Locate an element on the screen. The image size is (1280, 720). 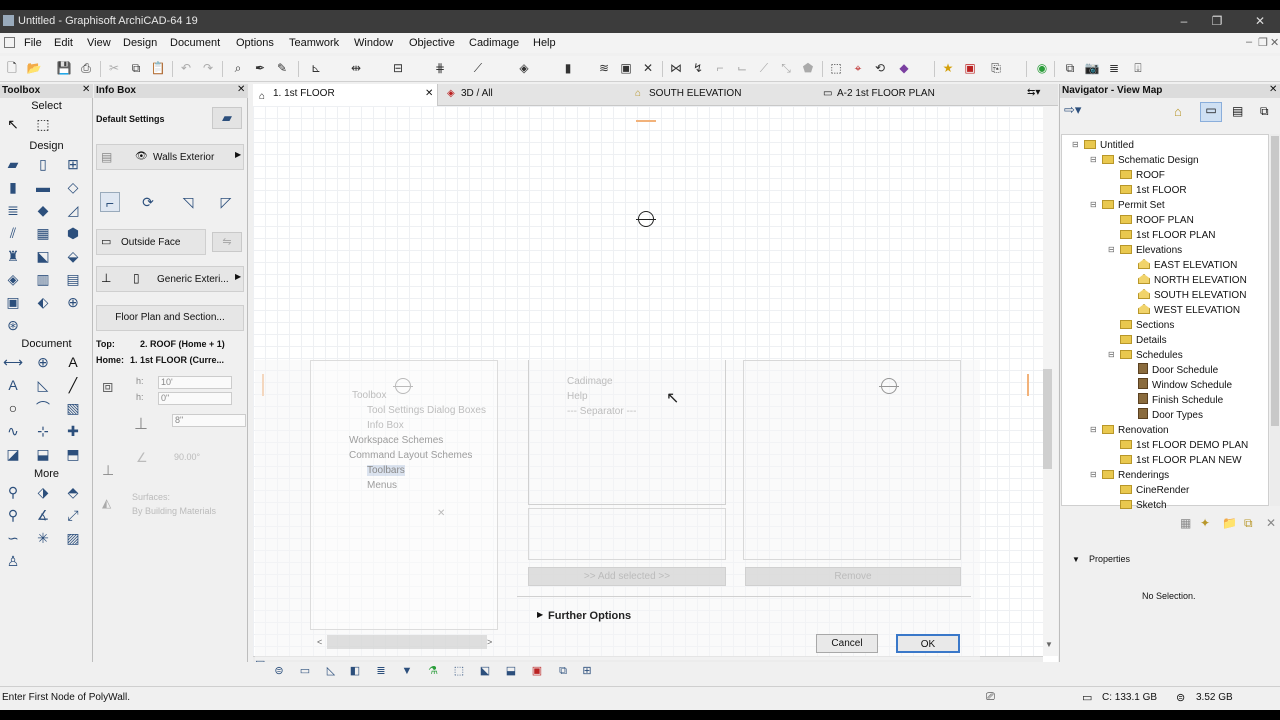
layers-icon: ◈ is located at coordinates (524, 68).